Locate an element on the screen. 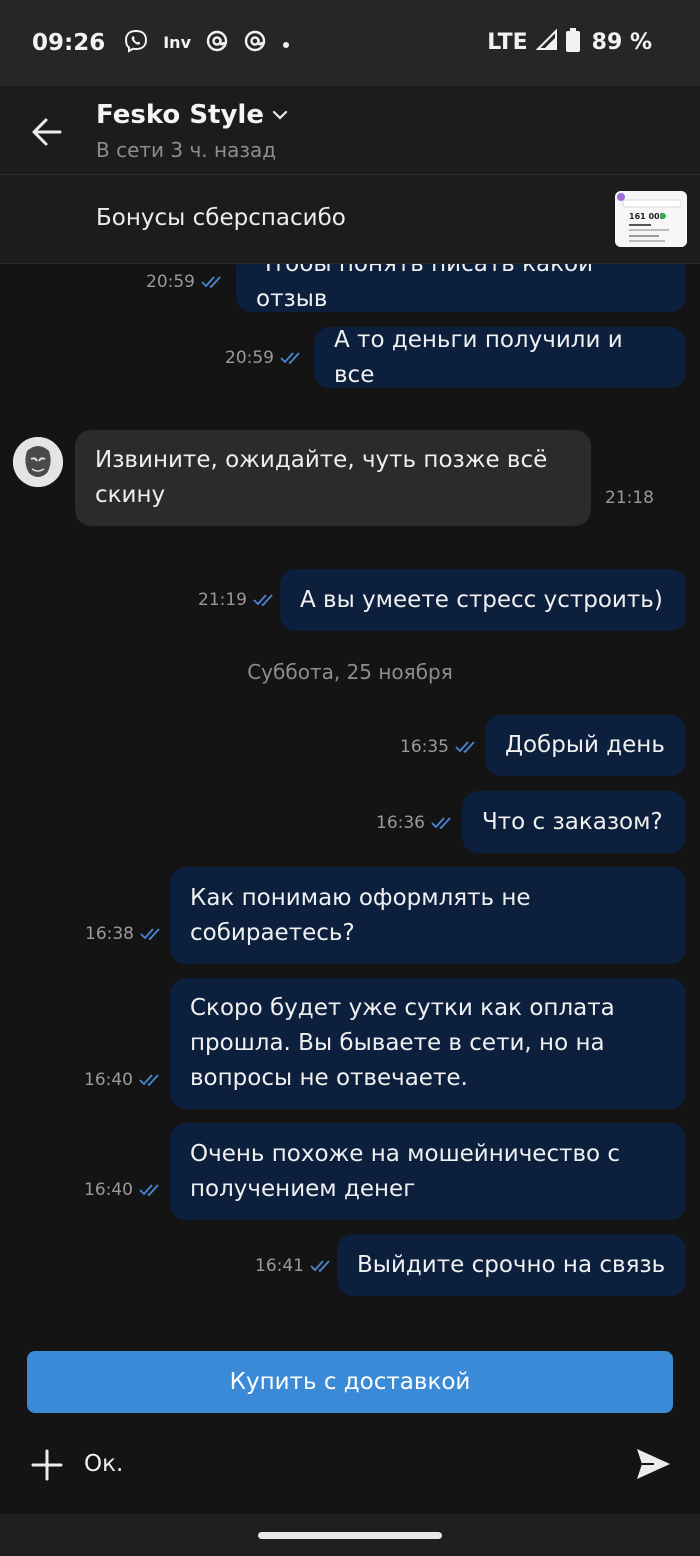  message-bubble-outgoing: Добрый день is located at coordinates (585, 745).